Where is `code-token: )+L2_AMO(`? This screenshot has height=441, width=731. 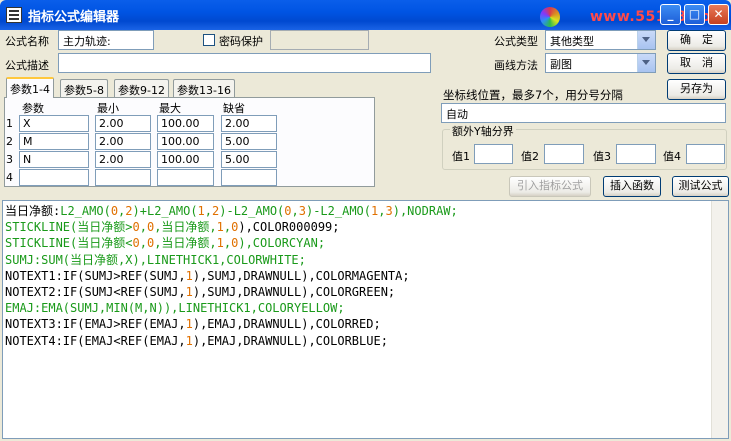
code-token: )+L2_AMO( is located at coordinates (165, 211).